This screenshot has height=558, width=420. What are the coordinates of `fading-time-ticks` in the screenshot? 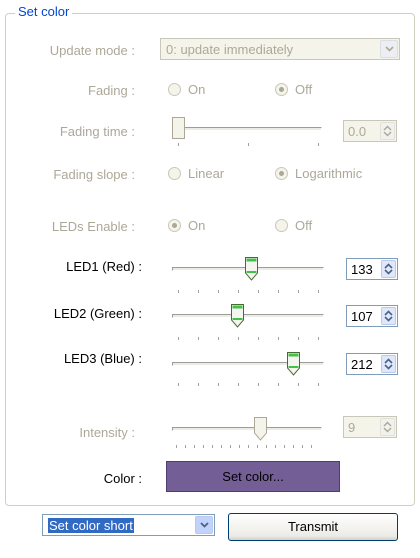 It's located at (248, 145).